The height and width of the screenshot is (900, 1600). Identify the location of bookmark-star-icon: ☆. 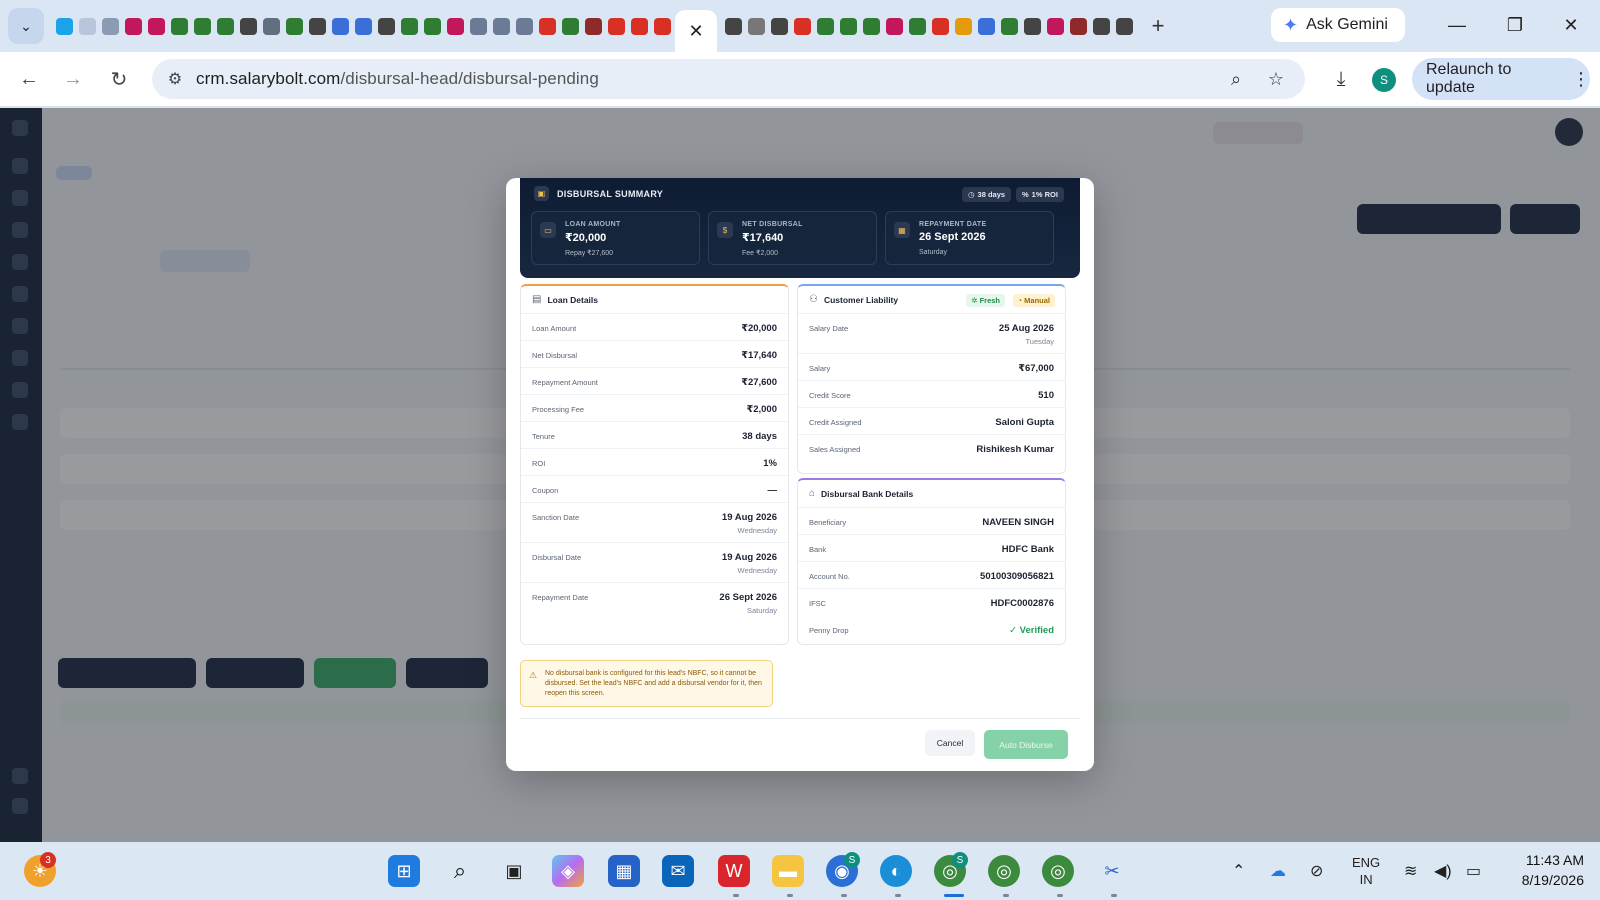
(1276, 79).